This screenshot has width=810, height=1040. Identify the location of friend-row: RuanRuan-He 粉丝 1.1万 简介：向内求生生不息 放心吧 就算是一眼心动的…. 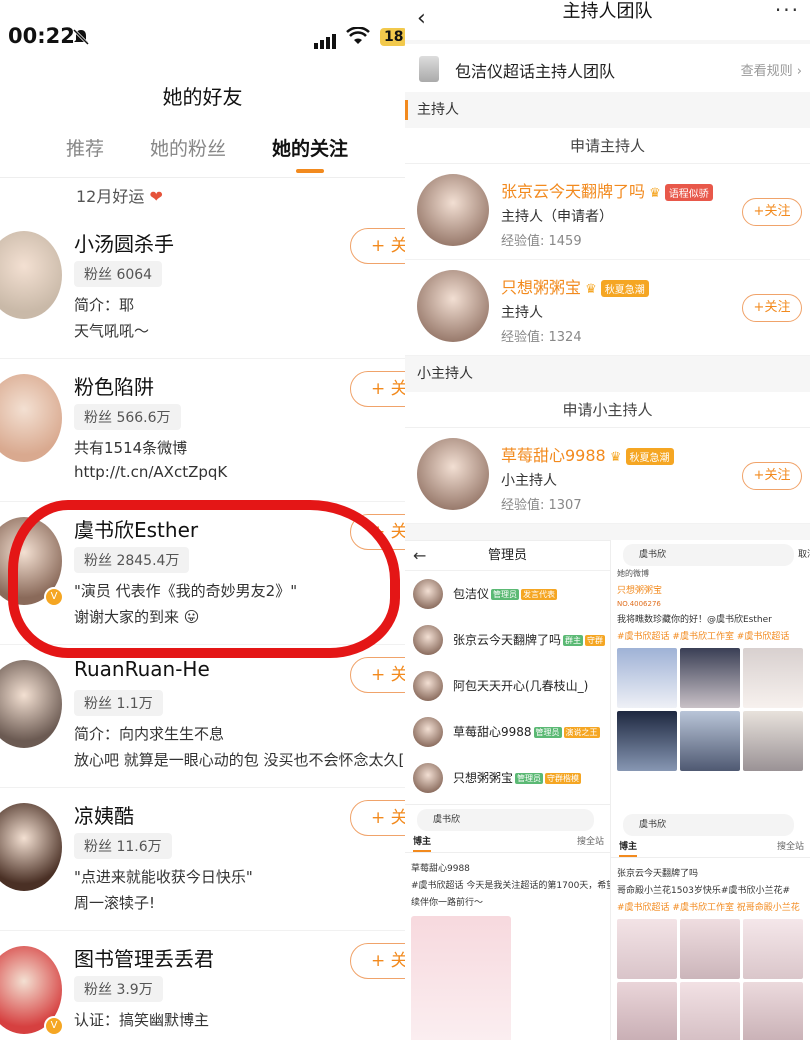
(202, 716).